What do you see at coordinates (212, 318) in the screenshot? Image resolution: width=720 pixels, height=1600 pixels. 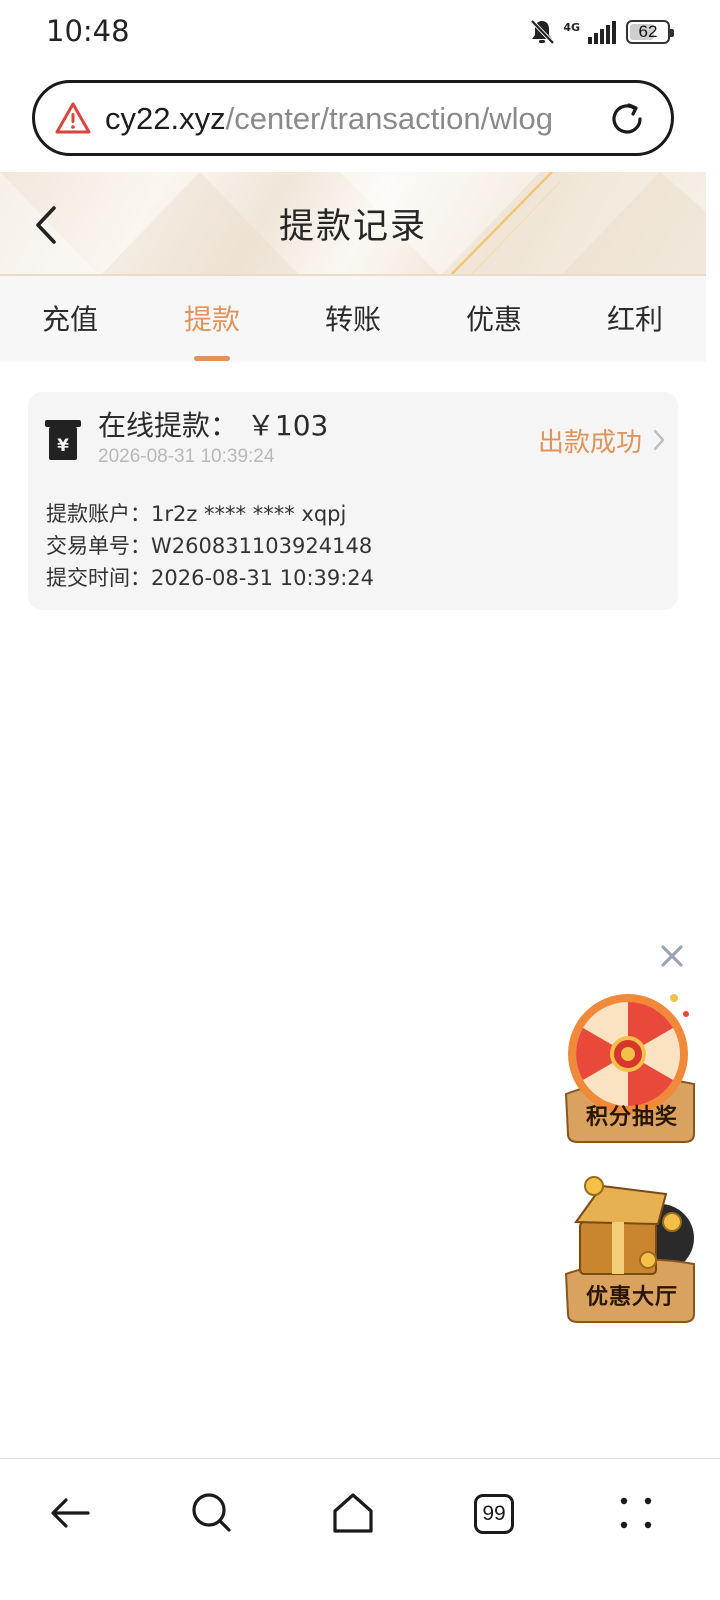 I see `tab-withdraw: 提款` at bounding box center [212, 318].